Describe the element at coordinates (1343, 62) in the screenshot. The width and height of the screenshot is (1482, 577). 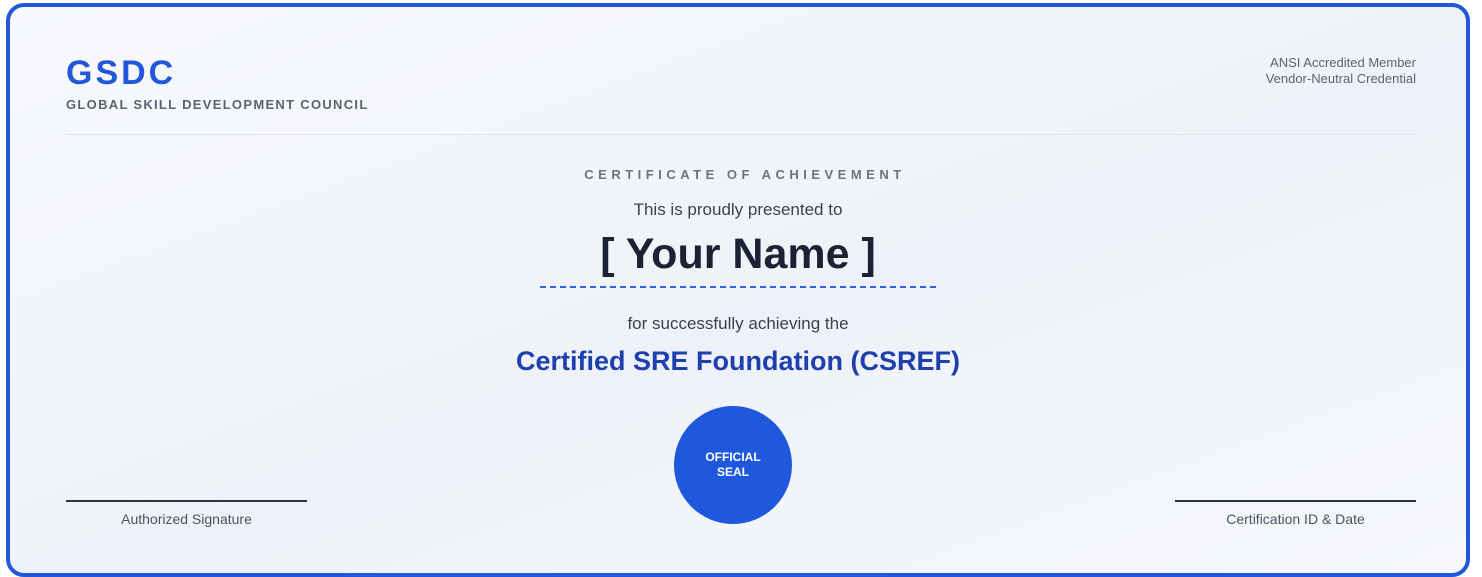
I see `accreditation-line-1: ANSI Accredited Member` at that location.